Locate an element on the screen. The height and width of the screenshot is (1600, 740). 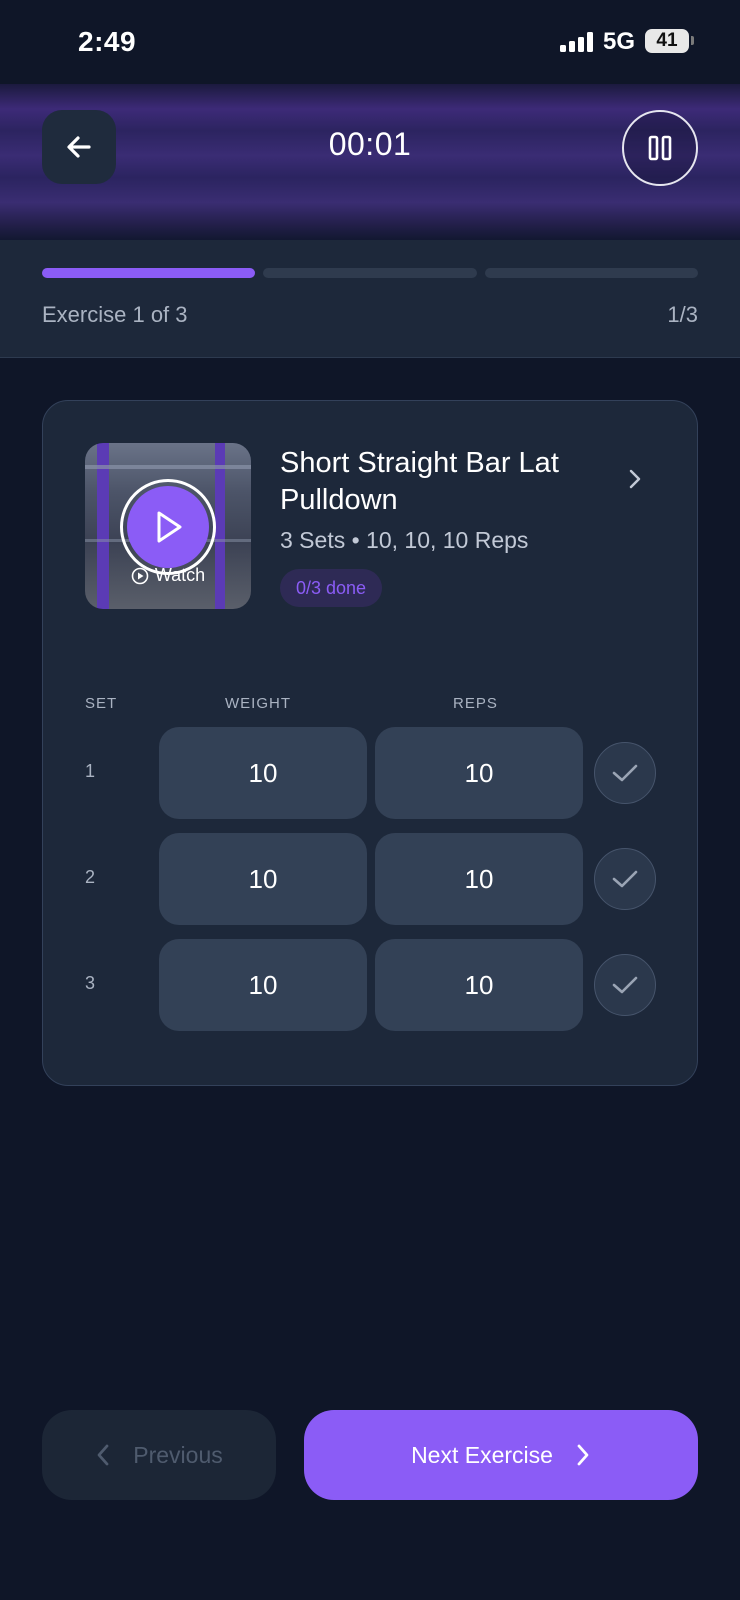
pause-icon is located at coordinates (660, 148).